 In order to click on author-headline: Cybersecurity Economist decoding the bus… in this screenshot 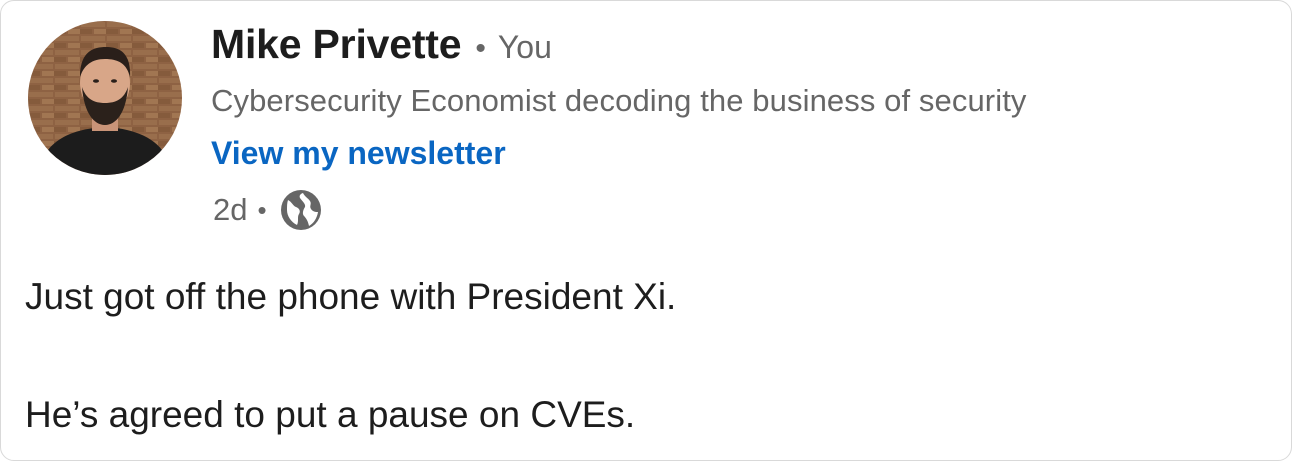, I will do `click(619, 100)`.